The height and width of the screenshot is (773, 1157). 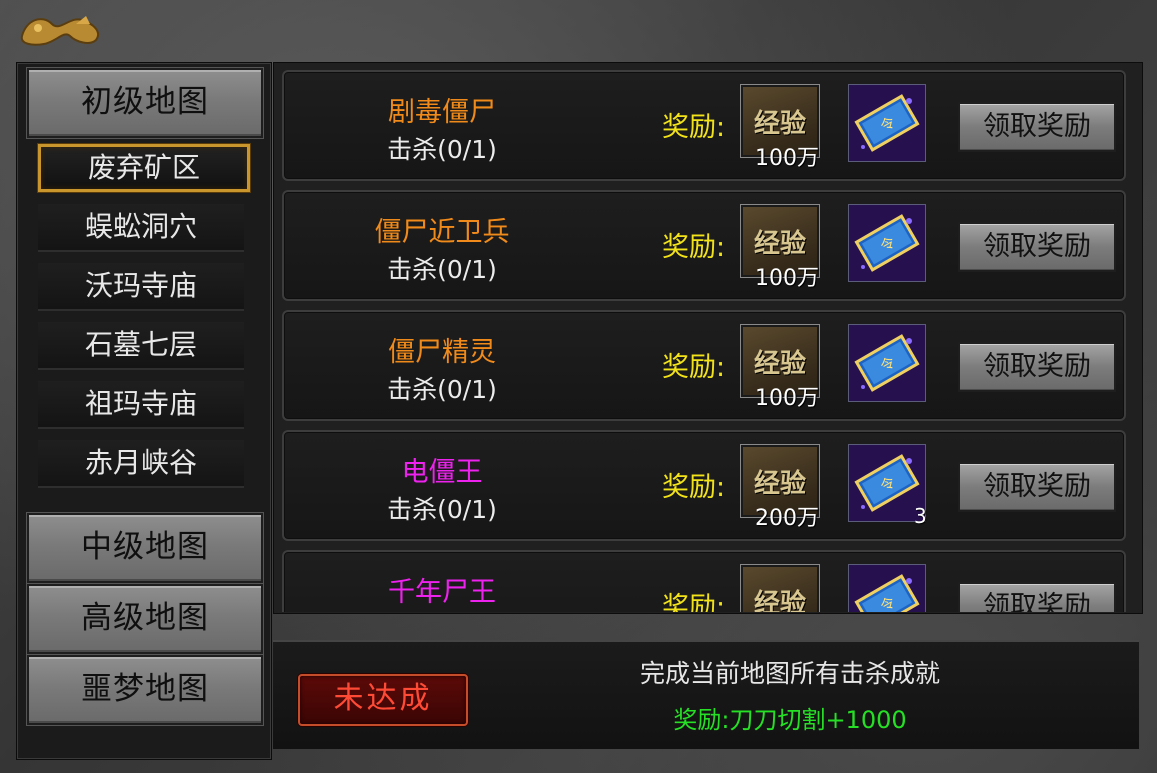 I want to click on task-monster-name: 僵尸精灵, so click(x=442, y=352).